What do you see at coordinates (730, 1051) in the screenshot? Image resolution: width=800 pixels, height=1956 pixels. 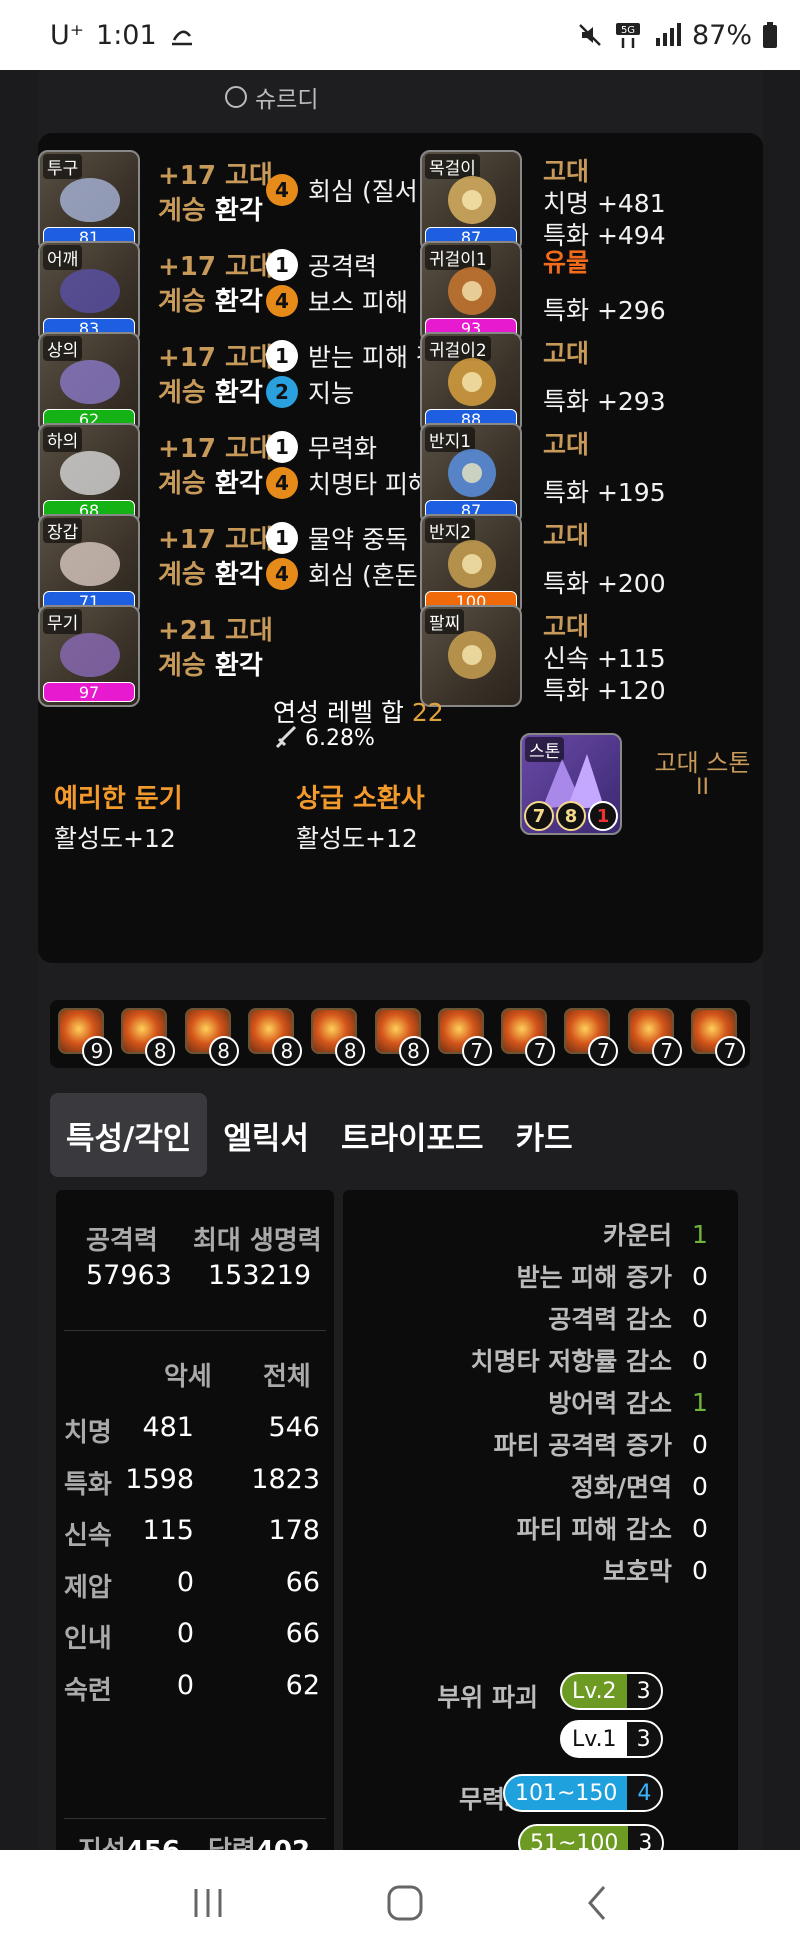 I see `gem-level: 7` at bounding box center [730, 1051].